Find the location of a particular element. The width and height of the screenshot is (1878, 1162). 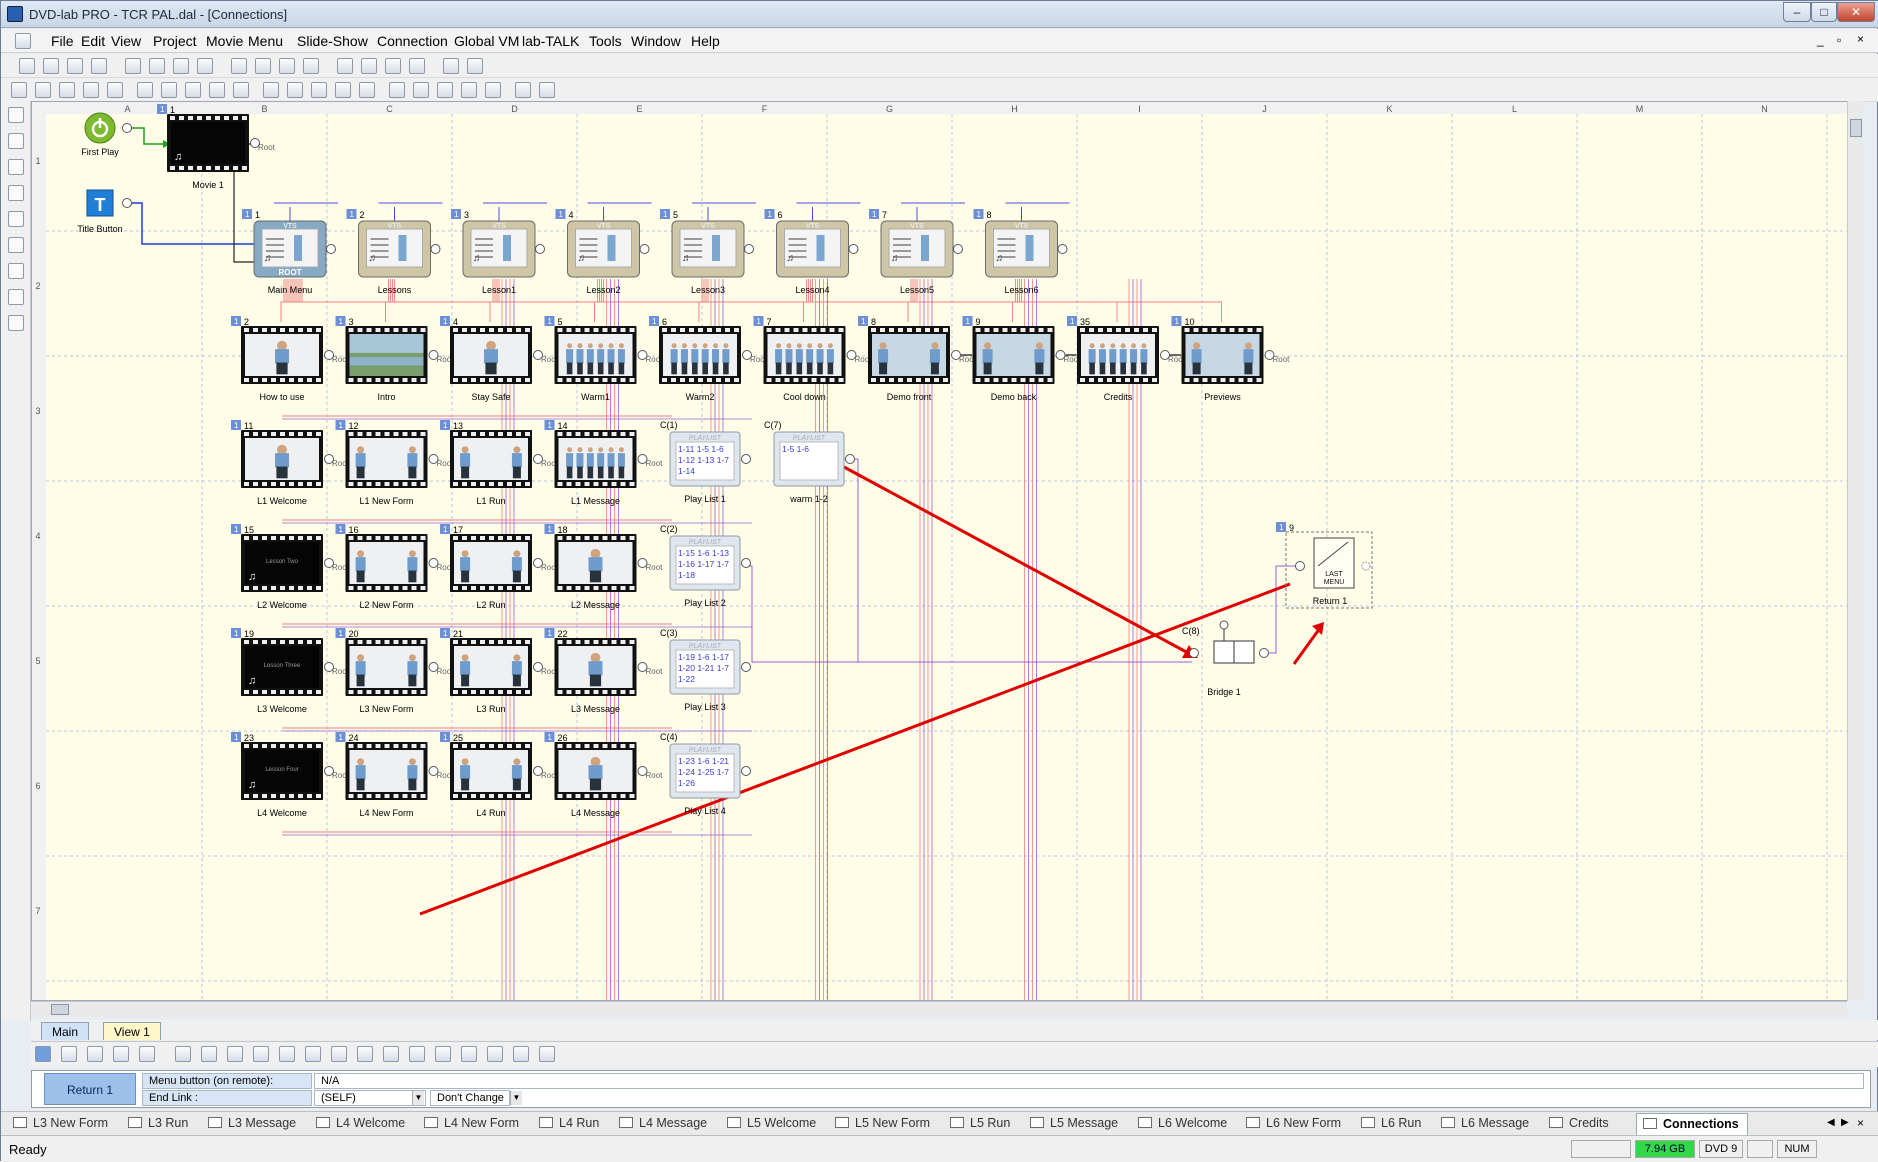

link-icon is located at coordinates (205, 66).